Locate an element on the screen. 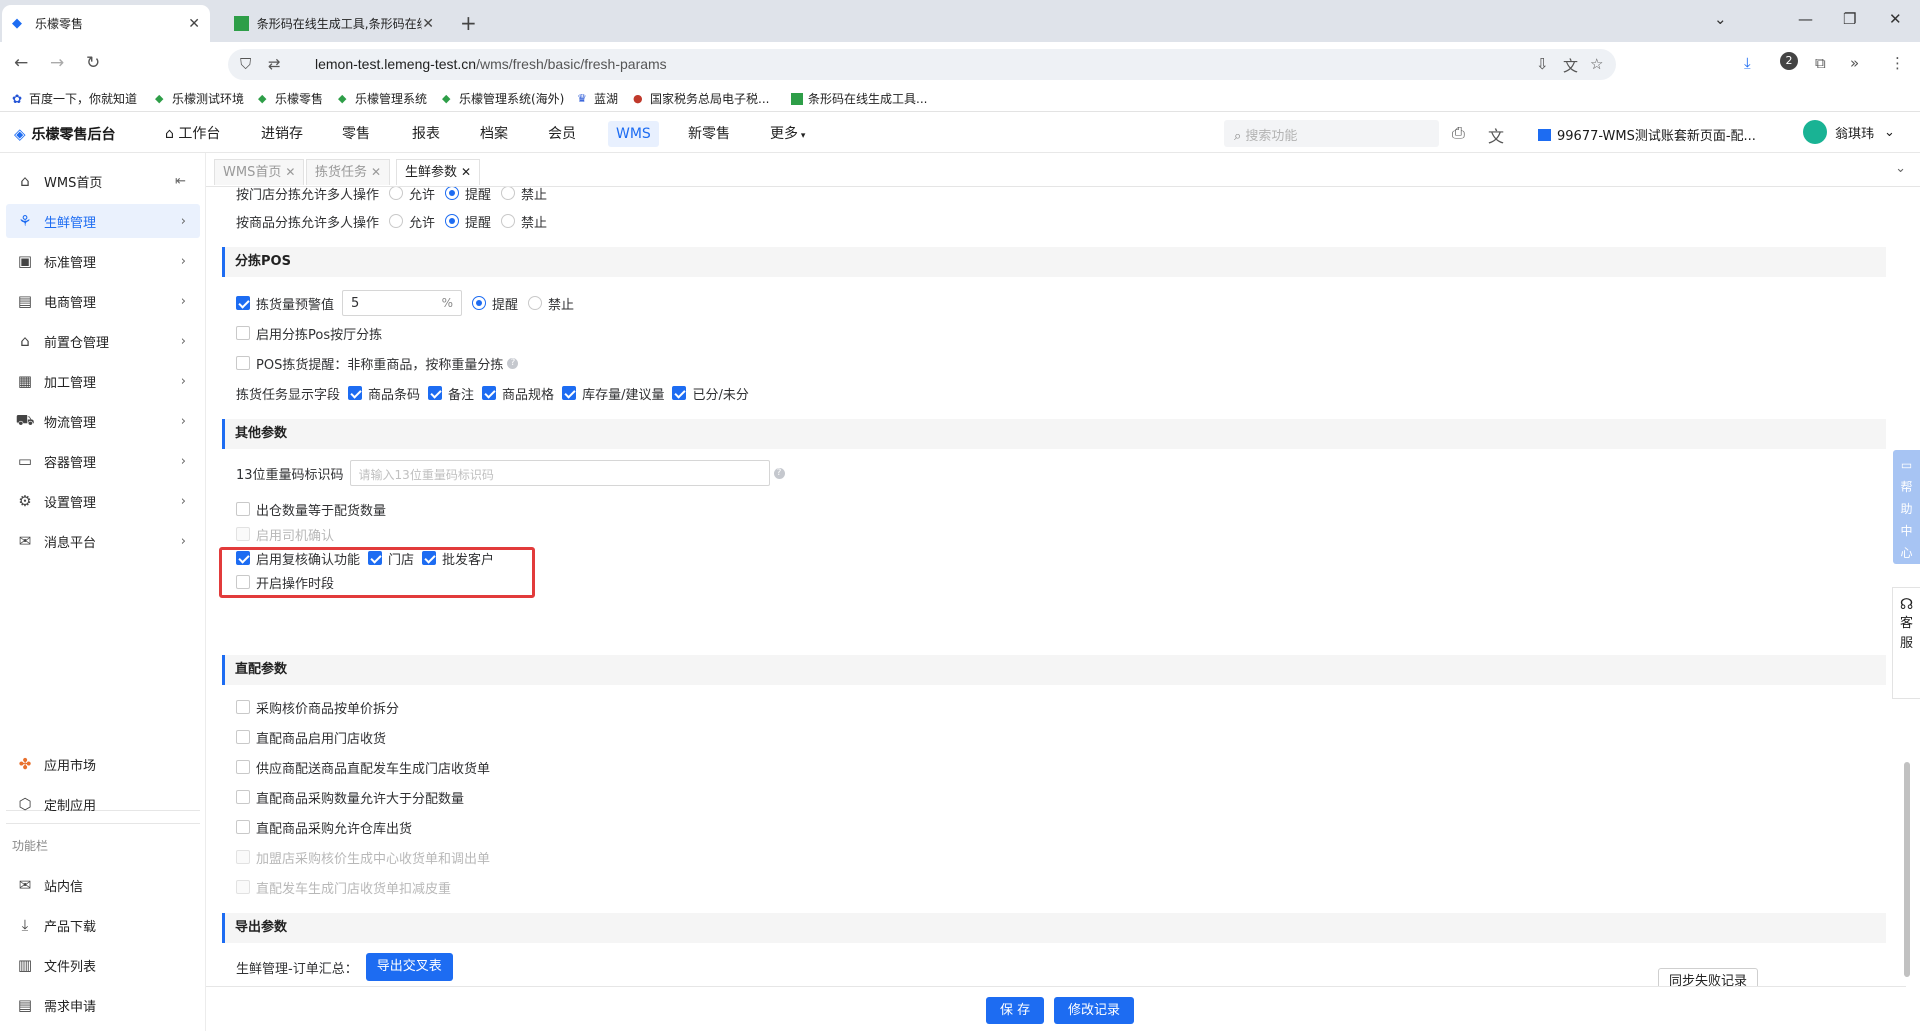 This screenshot has height=1031, width=1920. new-tab-icon: + is located at coordinates (468, 23).